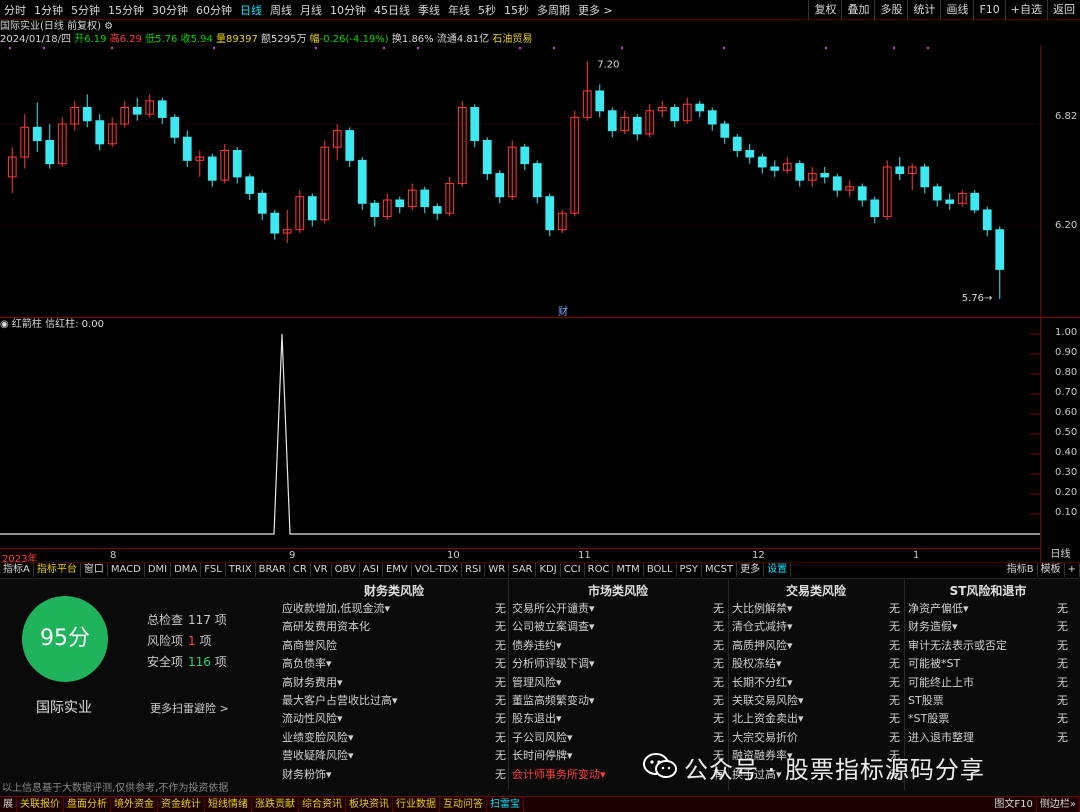 The height and width of the screenshot is (812, 1080). What do you see at coordinates (394, 609) in the screenshot?
I see `risk-row: 应收款增加,低现金流▾ 无` at bounding box center [394, 609].